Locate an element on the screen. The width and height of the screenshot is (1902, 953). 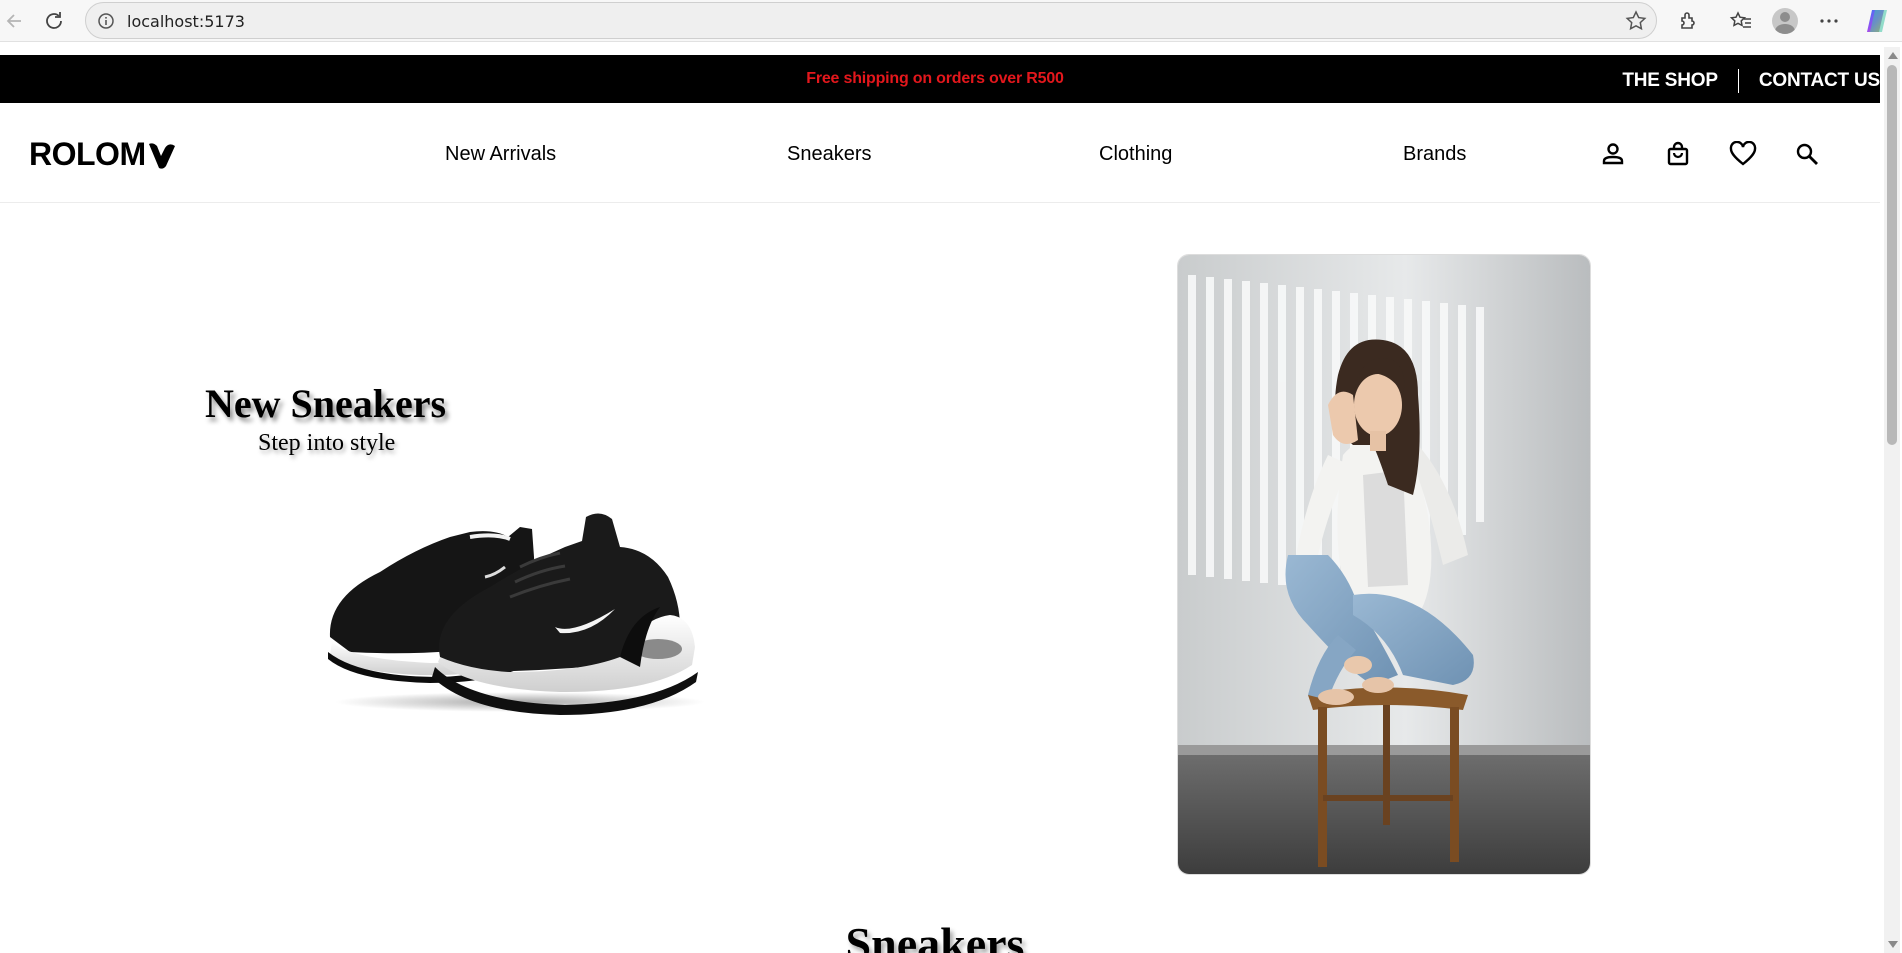
shipping-message: Free shipping on orders over R500 is located at coordinates (935, 78).